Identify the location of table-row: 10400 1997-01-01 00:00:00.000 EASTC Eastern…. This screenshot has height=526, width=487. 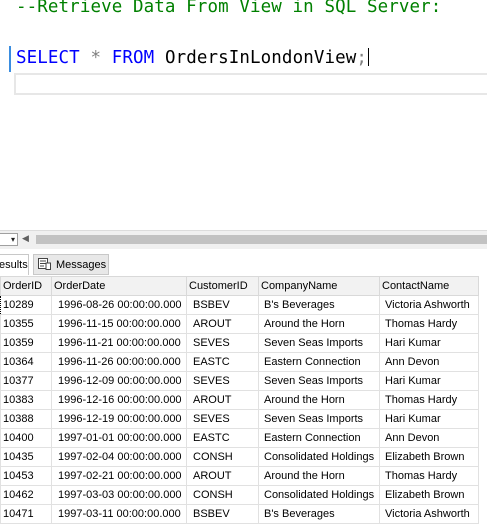
(239, 438).